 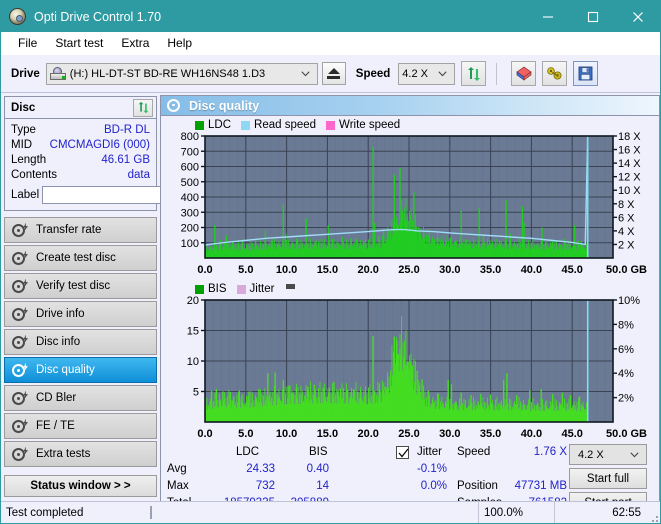 What do you see at coordinates (497, 73) in the screenshot?
I see `toolbar-divider` at bounding box center [497, 73].